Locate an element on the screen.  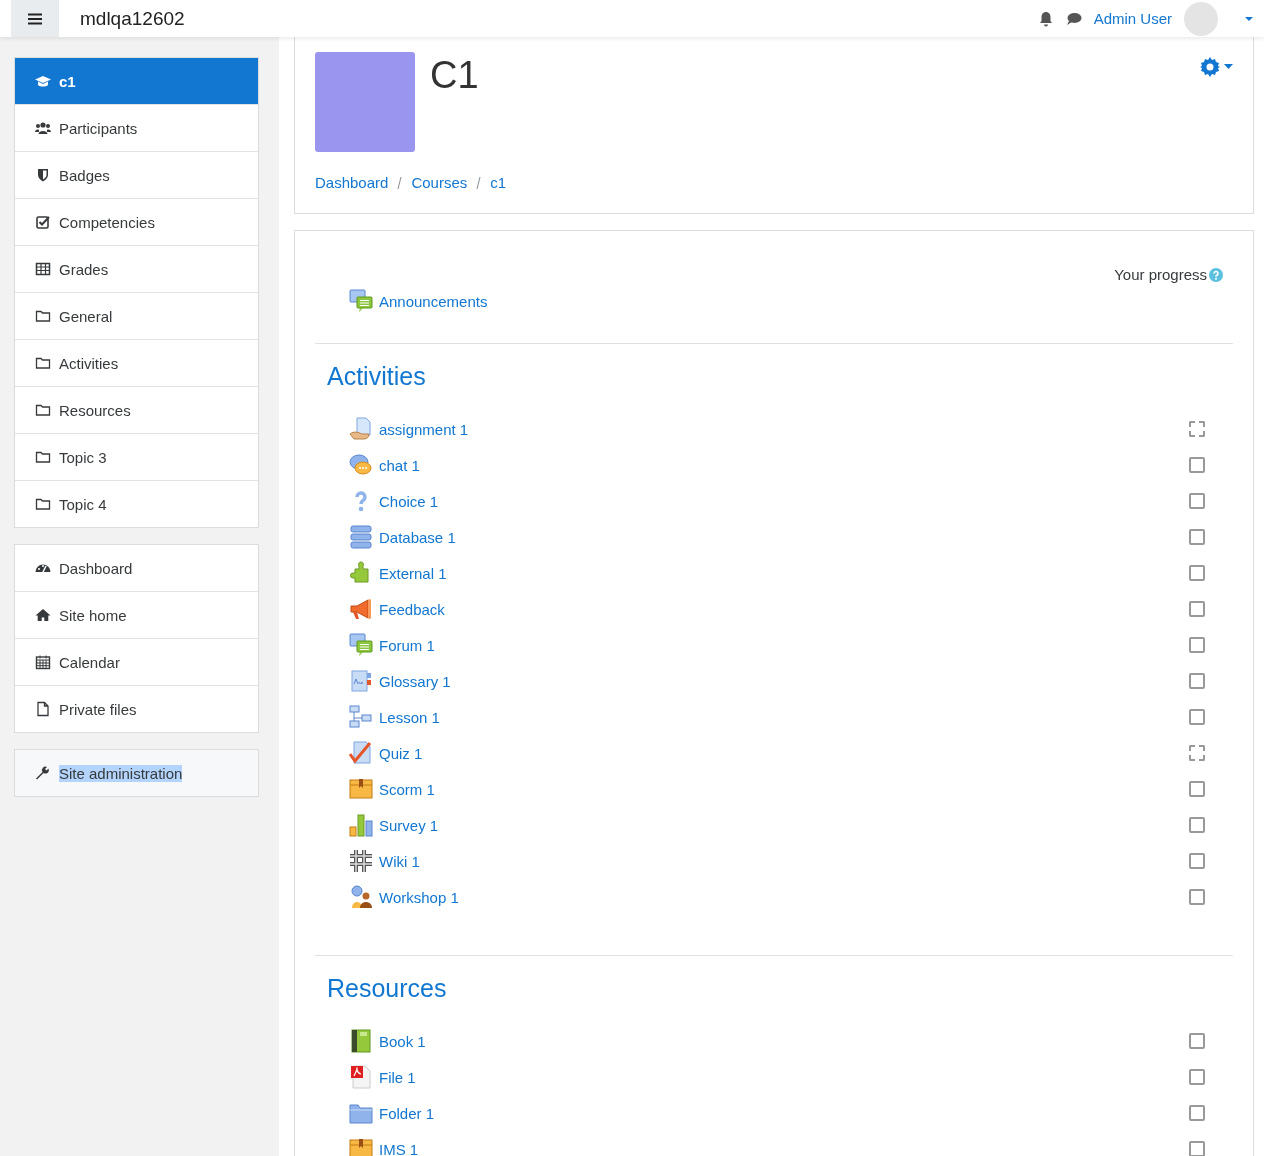
nav-item: Activities is located at coordinates (136, 362).